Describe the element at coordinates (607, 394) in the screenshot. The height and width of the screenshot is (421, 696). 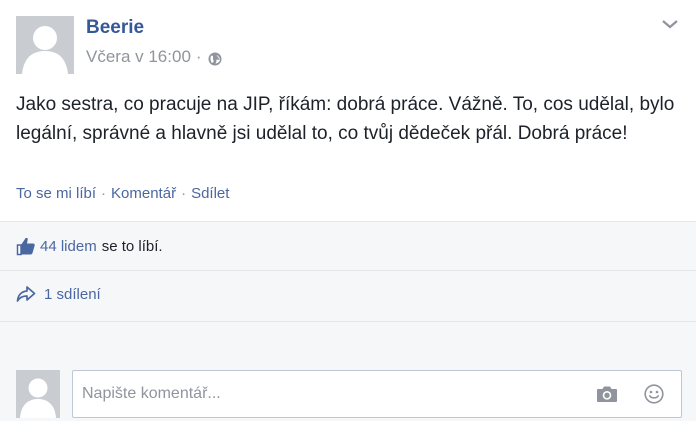
I see `camera-icon` at that location.